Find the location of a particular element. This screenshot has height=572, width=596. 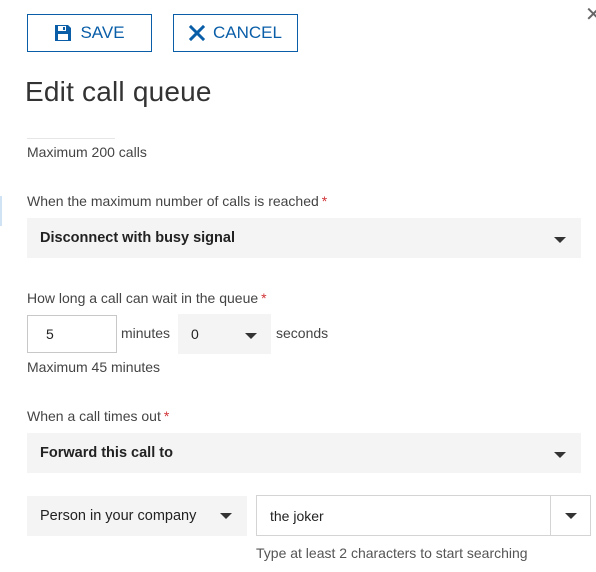

seconds-select: 0 is located at coordinates (224, 334).